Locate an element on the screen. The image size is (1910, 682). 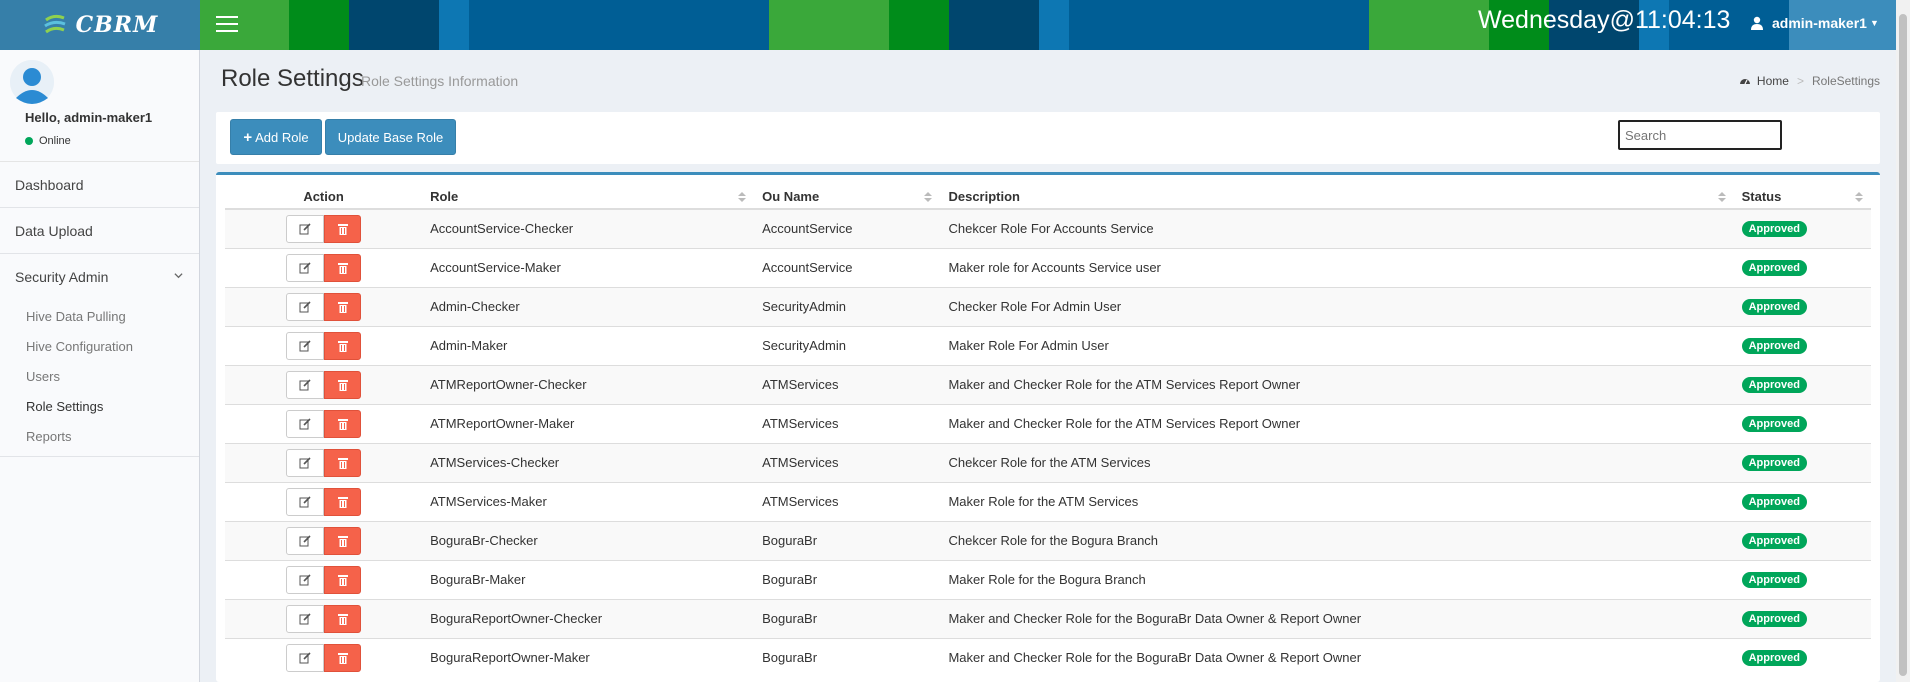
page-scrollbar is located at coordinates (1903, 341).